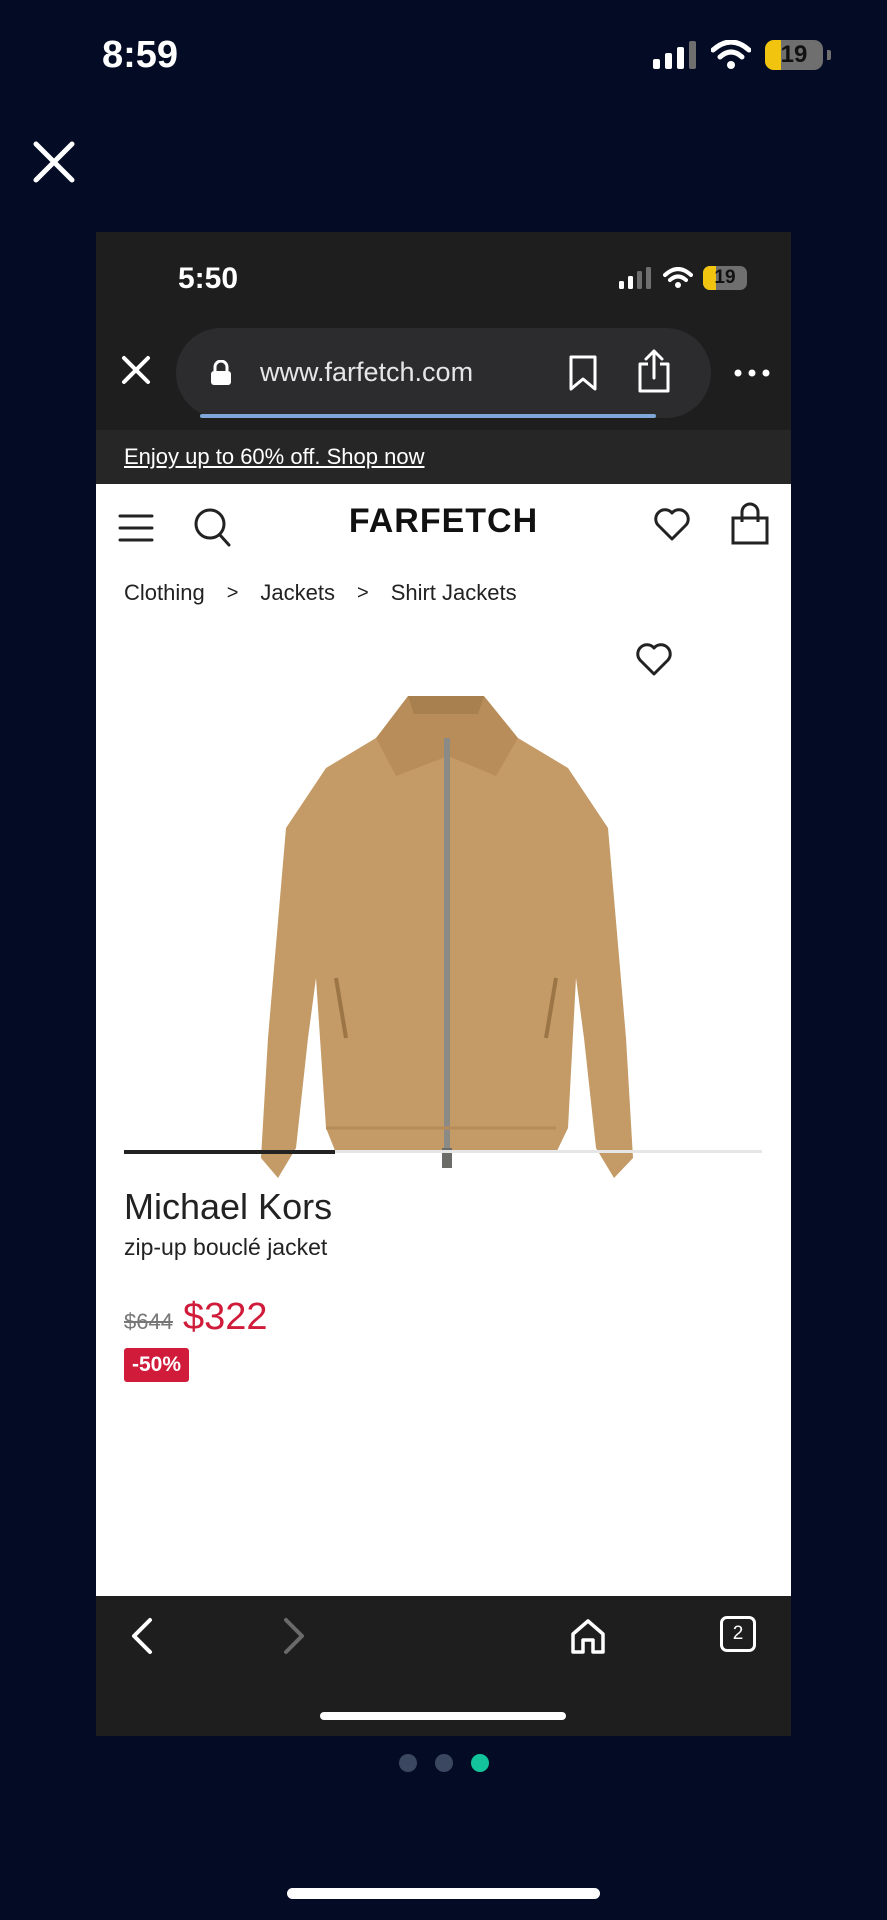  Describe the element at coordinates (479, 1763) in the screenshot. I see `page-dot-active` at that location.